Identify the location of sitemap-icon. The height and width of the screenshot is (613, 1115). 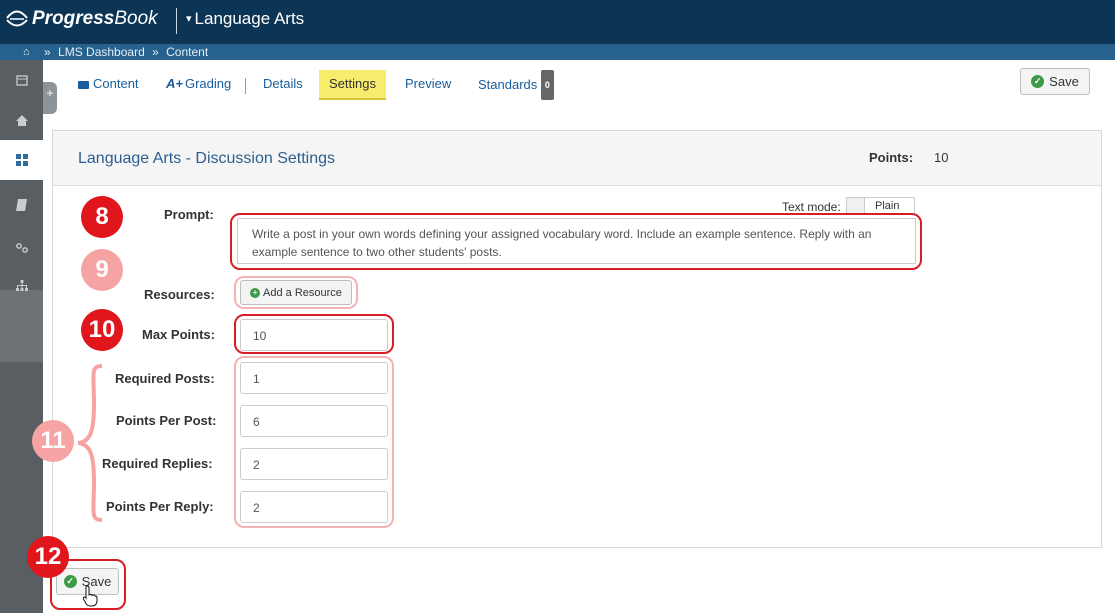
(21, 285).